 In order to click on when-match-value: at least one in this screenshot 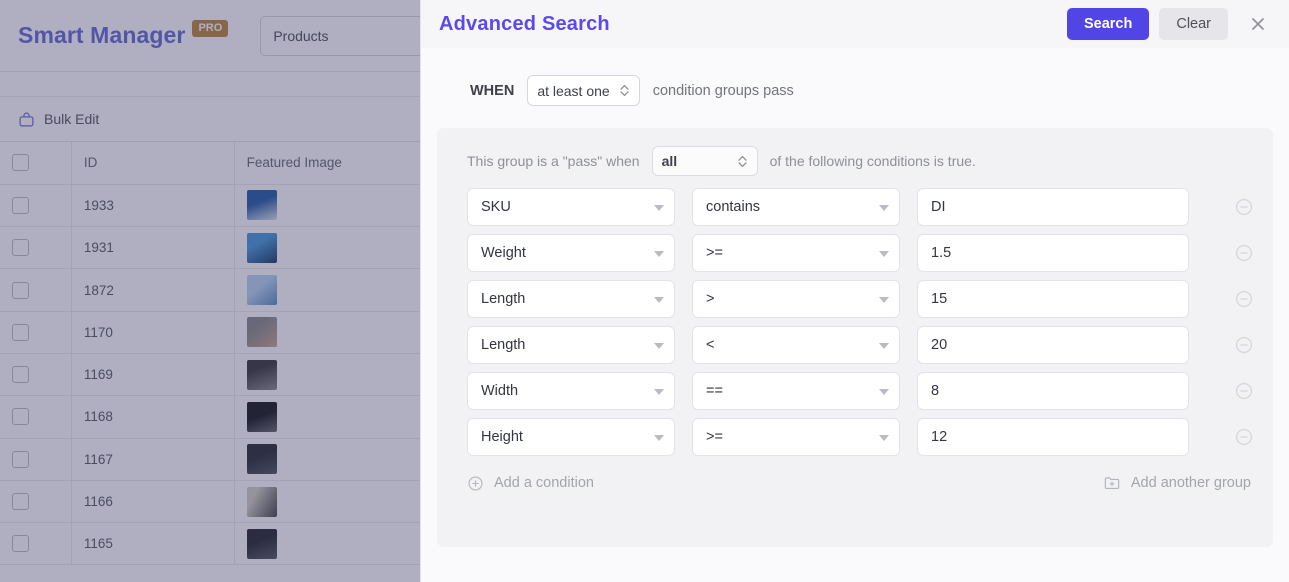, I will do `click(573, 90)`.